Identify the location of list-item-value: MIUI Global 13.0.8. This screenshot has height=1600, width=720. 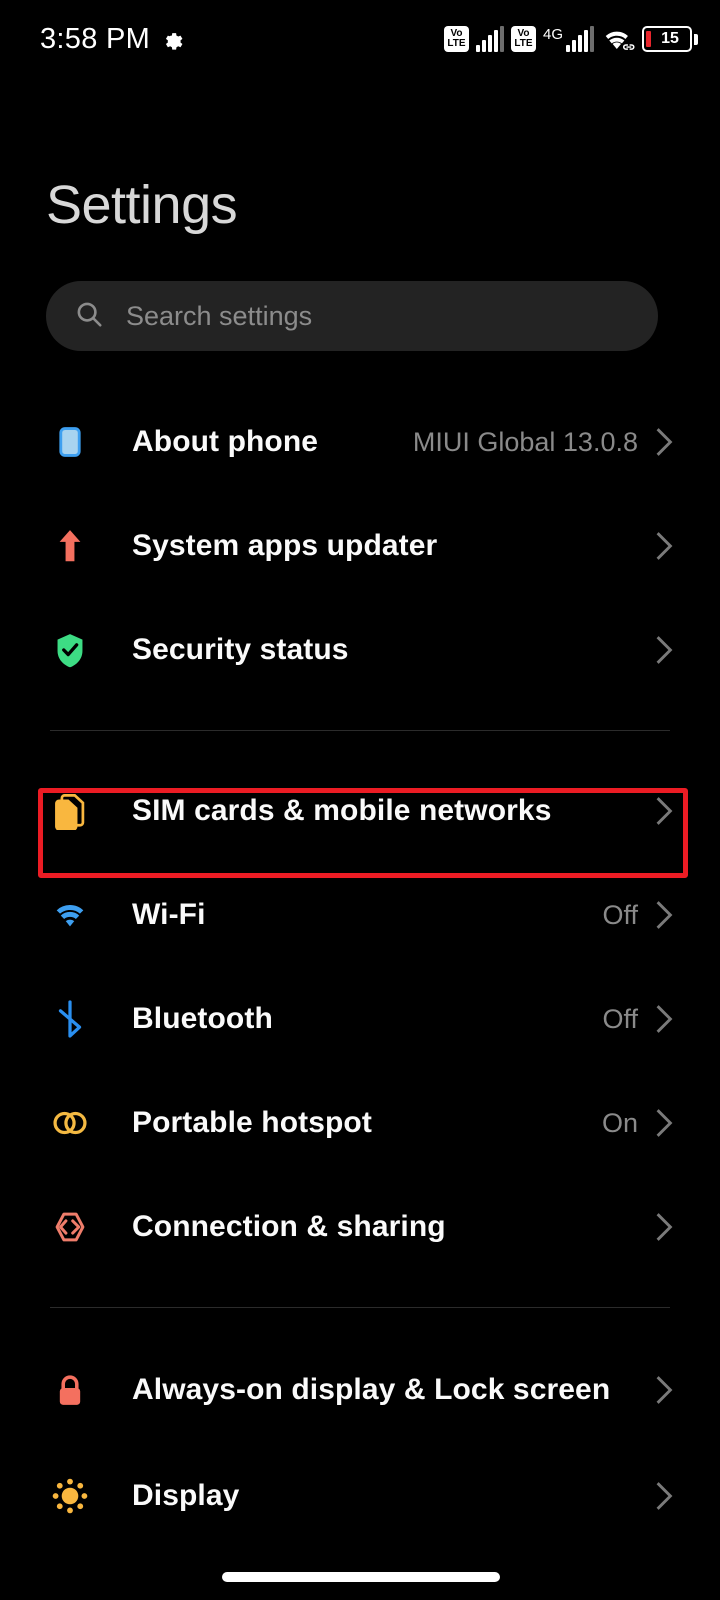
(525, 441).